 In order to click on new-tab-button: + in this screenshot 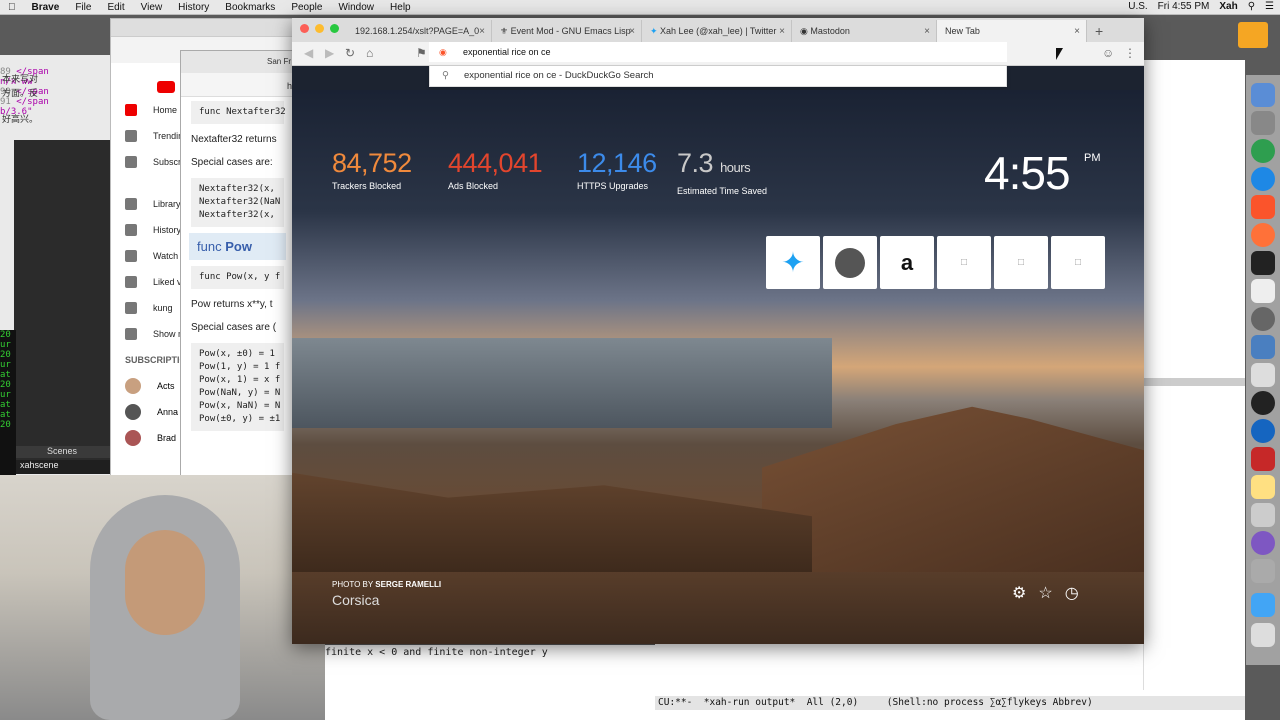, I will do `click(1099, 31)`.